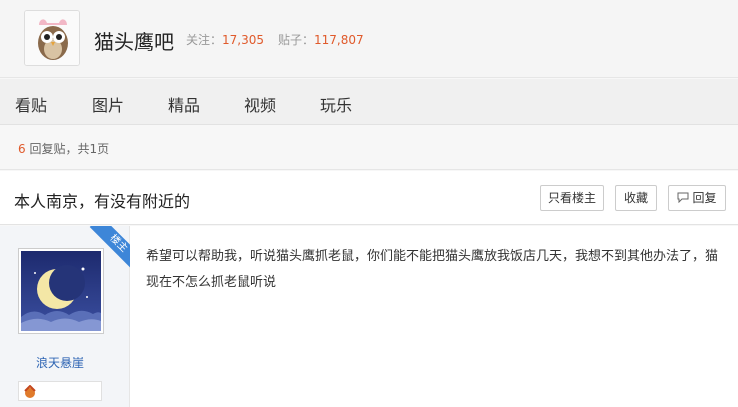  I want to click on reply-info-text: 6 回复贴，共1页, so click(63, 148).